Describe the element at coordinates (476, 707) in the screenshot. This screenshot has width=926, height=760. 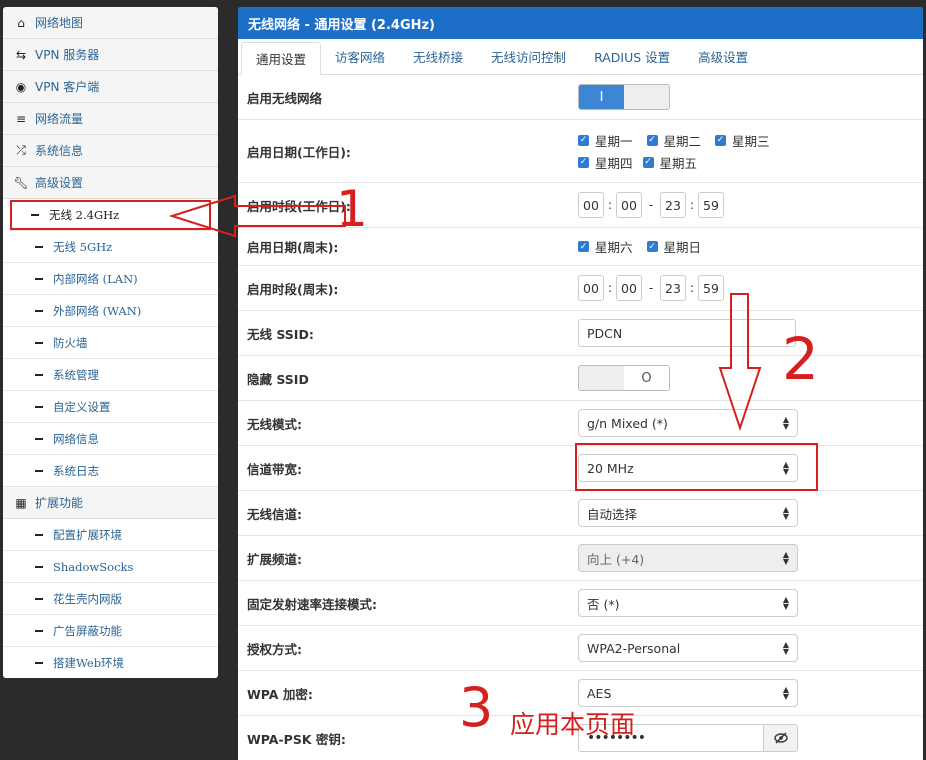
I see `annotation-number-3: 3` at that location.